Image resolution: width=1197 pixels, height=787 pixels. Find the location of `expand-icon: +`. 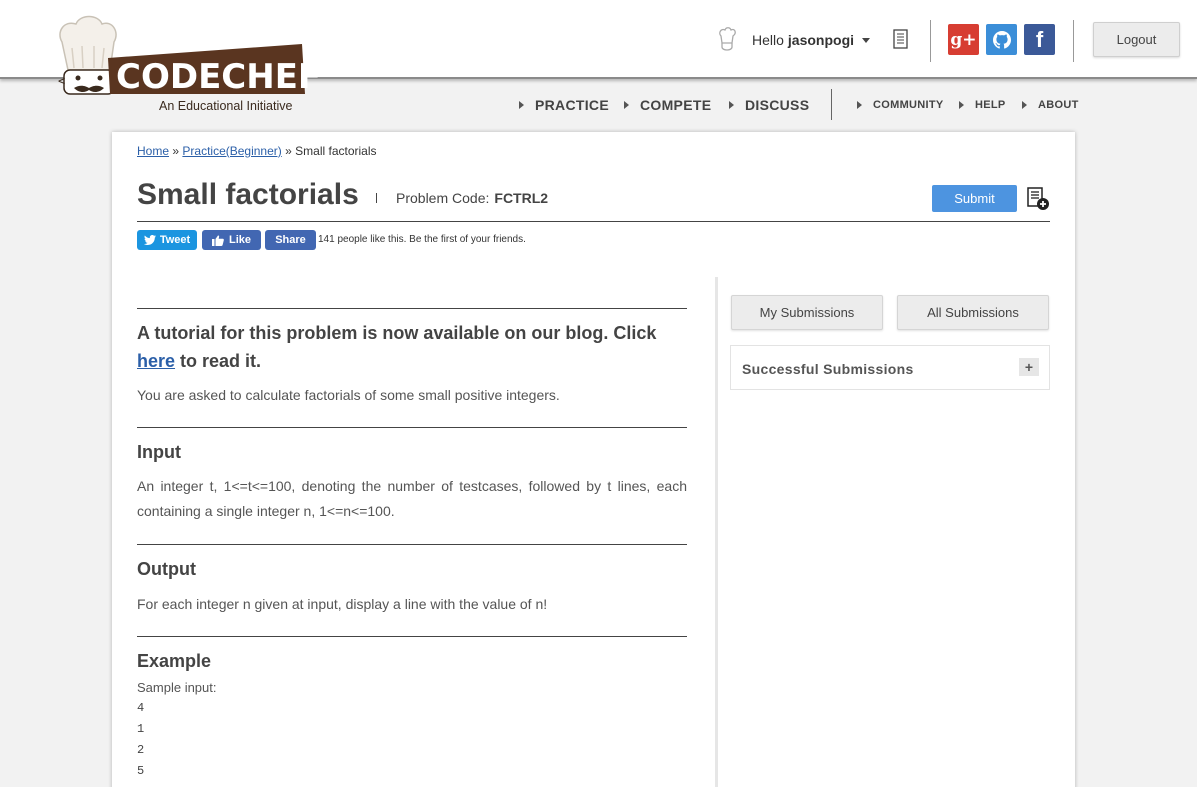

expand-icon: + is located at coordinates (1029, 367).